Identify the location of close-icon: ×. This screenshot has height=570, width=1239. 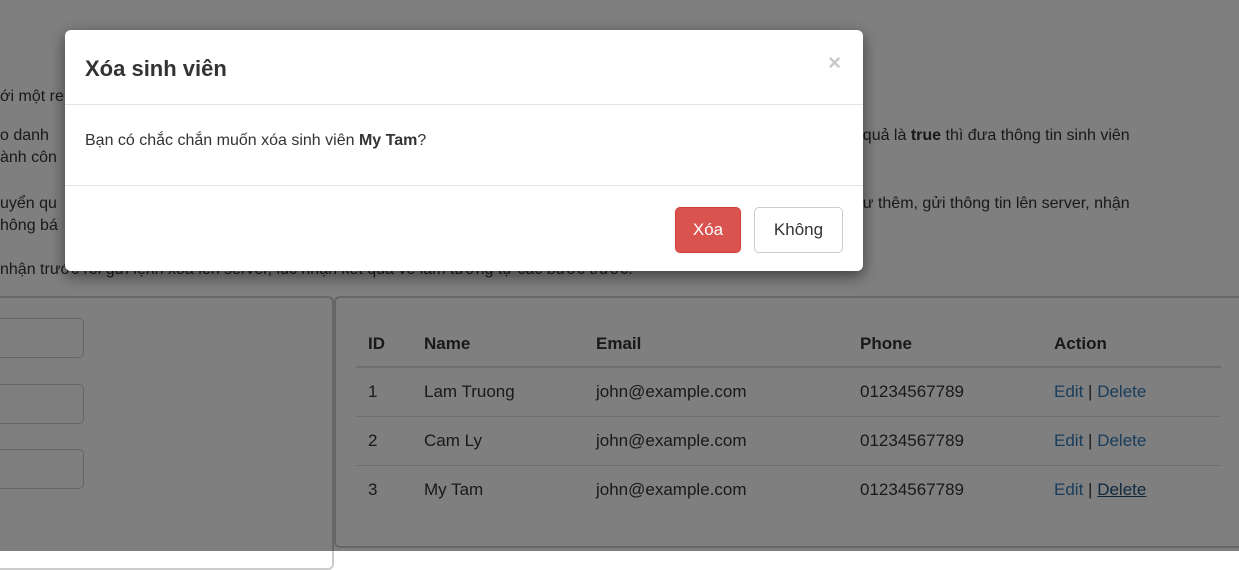
(834, 63).